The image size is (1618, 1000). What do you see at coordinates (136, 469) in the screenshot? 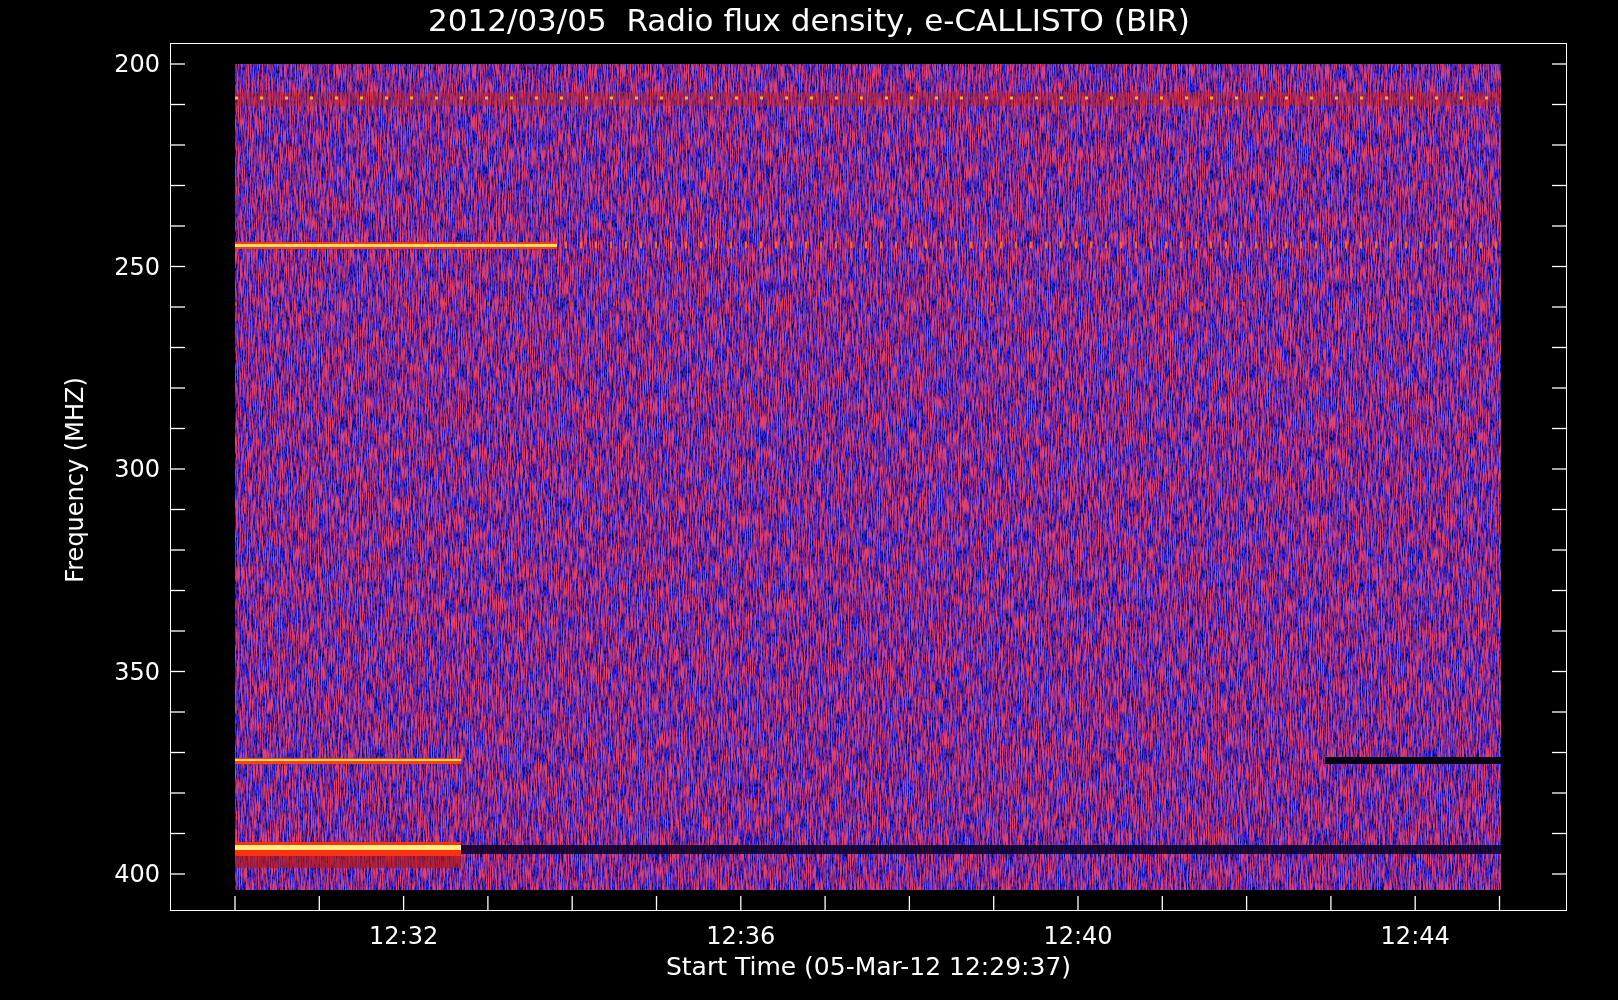
I see `y-tick-label: 300` at bounding box center [136, 469].